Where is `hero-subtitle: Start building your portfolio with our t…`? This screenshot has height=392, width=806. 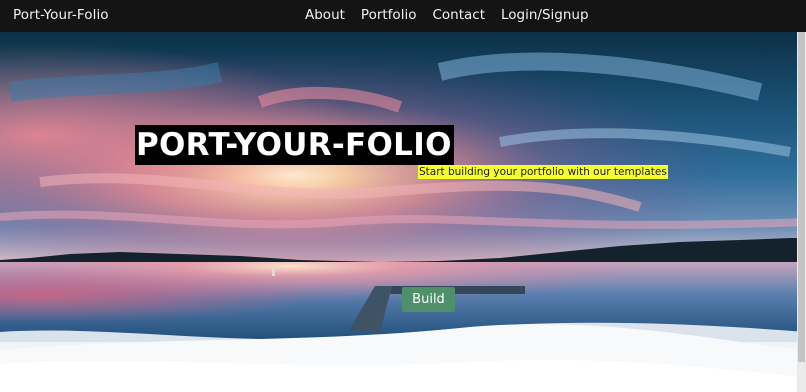 hero-subtitle: Start building your portfolio with our t… is located at coordinates (543, 172).